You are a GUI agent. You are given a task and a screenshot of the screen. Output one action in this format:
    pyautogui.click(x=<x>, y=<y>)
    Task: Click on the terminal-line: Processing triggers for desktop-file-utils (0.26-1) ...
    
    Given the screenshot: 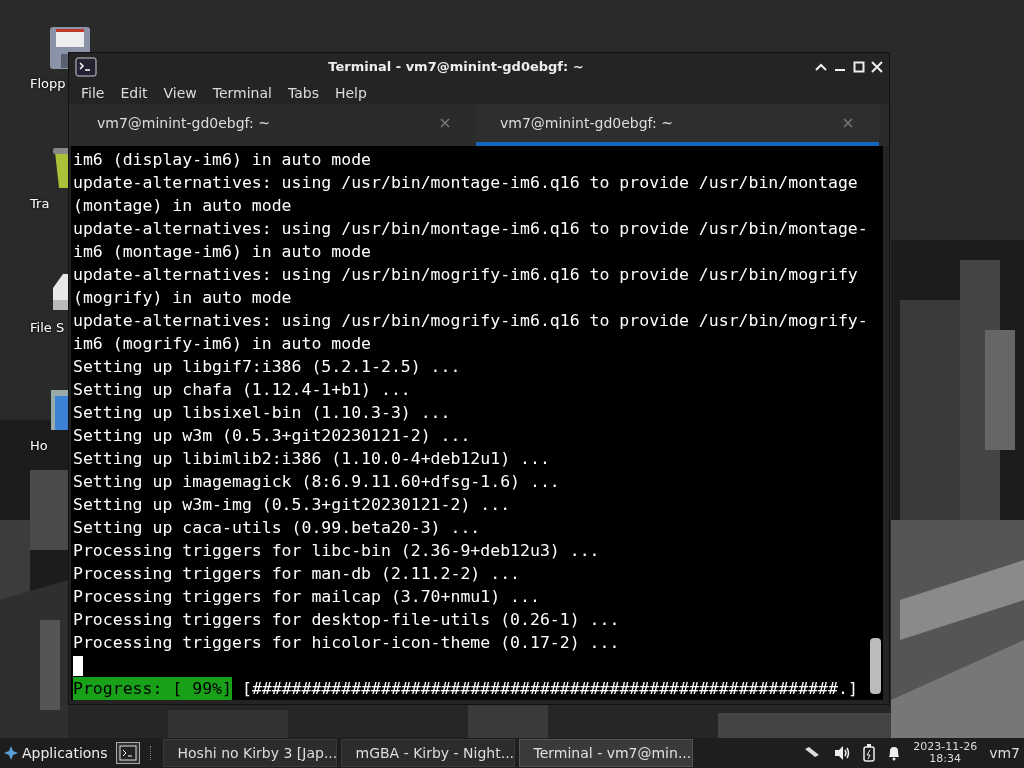 What is the action you would take?
    pyautogui.click(x=347, y=620)
    